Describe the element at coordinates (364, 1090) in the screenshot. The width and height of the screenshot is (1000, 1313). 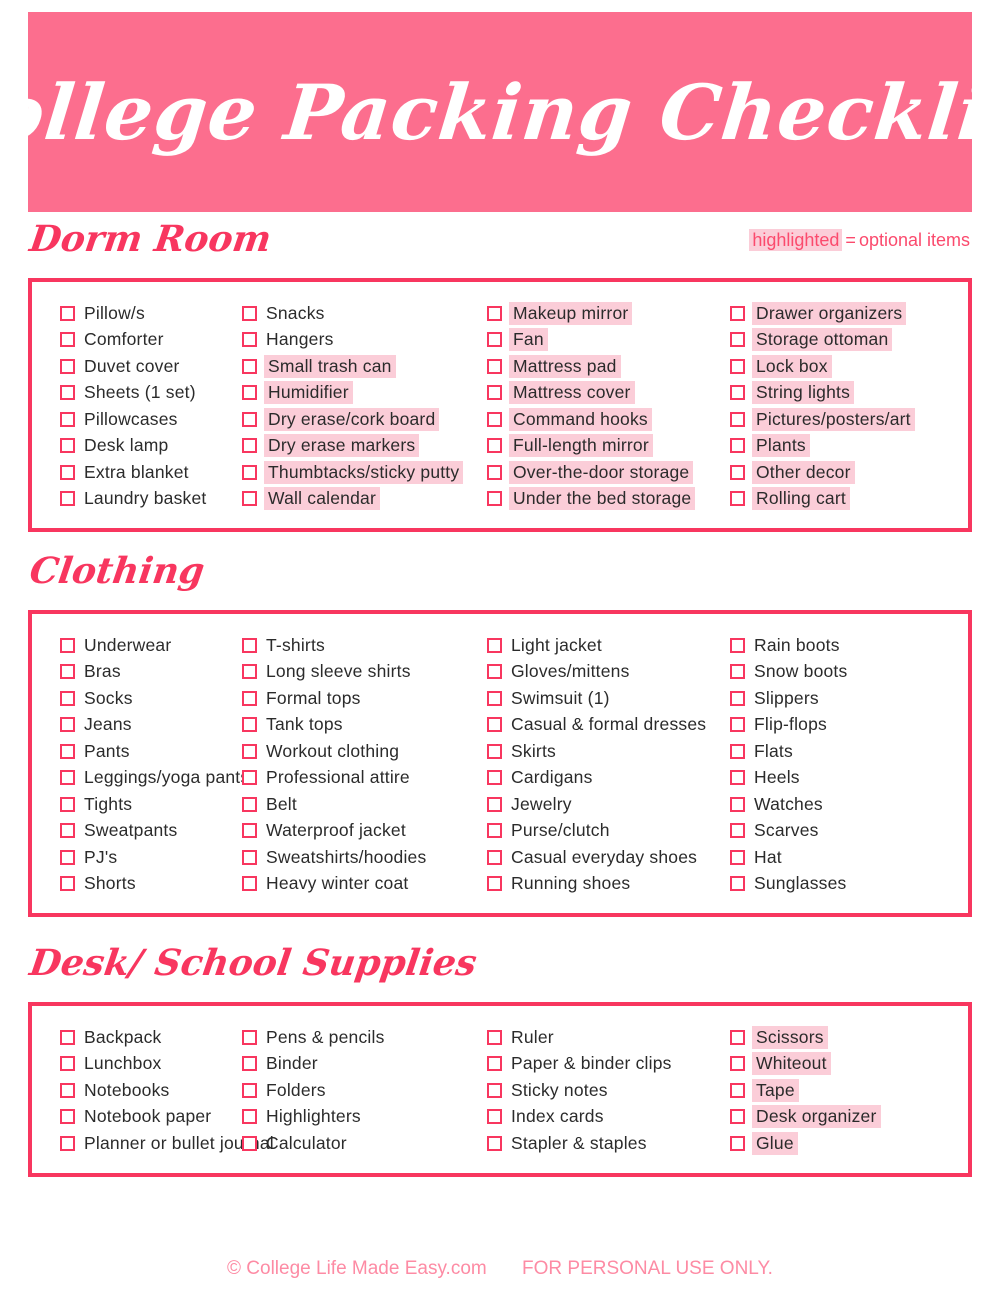
I see `checklist-item: Folders` at that location.